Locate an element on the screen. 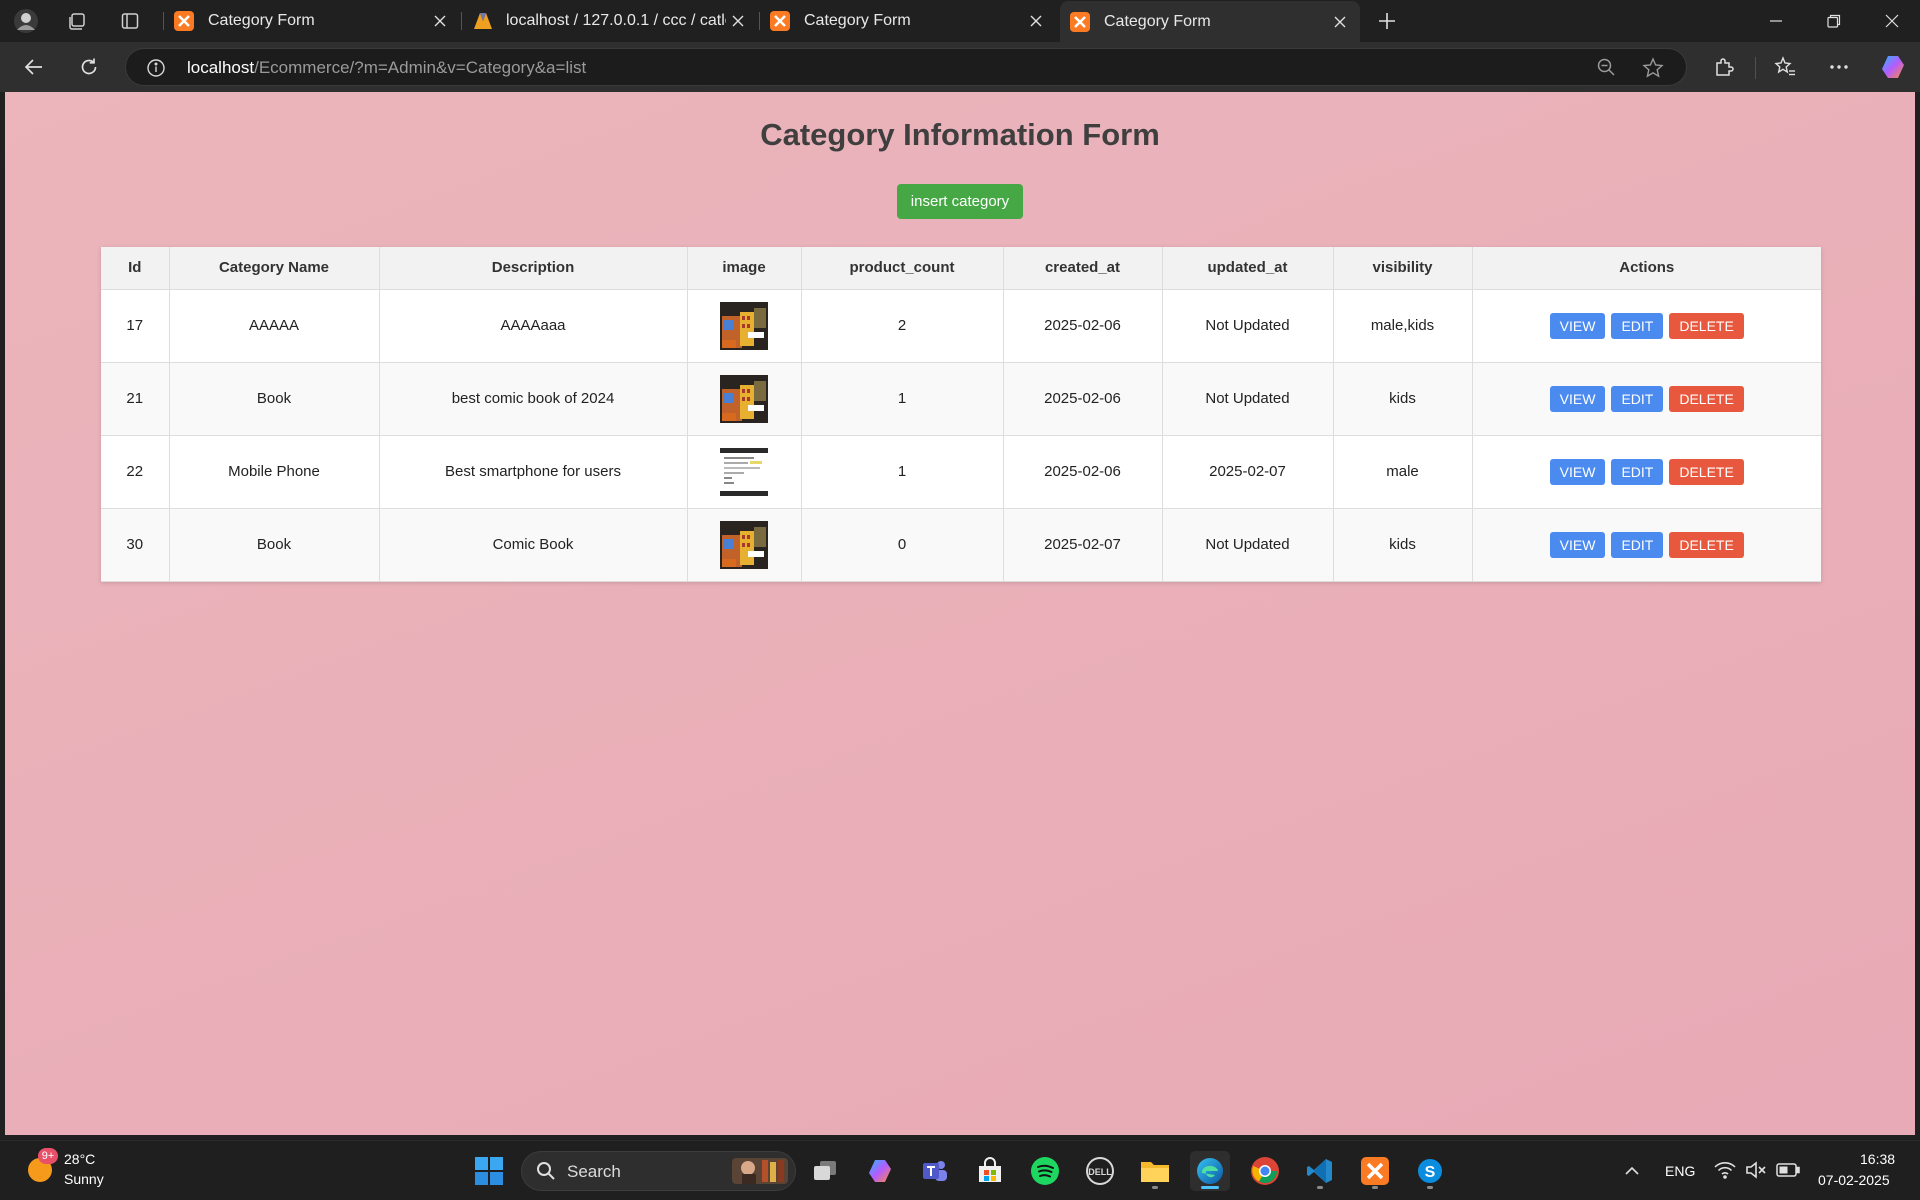 The width and height of the screenshot is (1920, 1200). minimize-button is located at coordinates (1776, 21).